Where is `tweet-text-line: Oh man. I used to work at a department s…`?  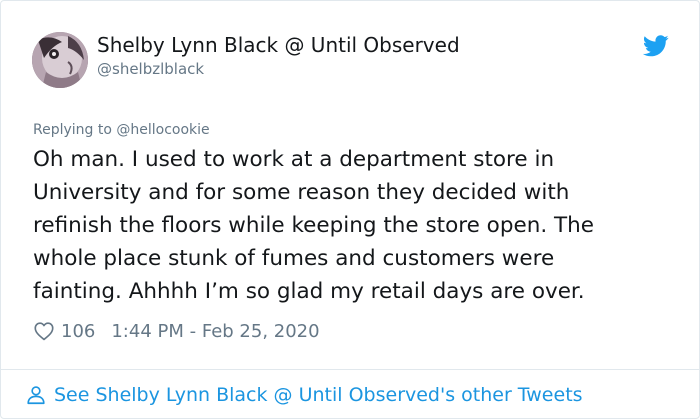
tweet-text-line: Oh man. I used to work at a department s… is located at coordinates (294, 159).